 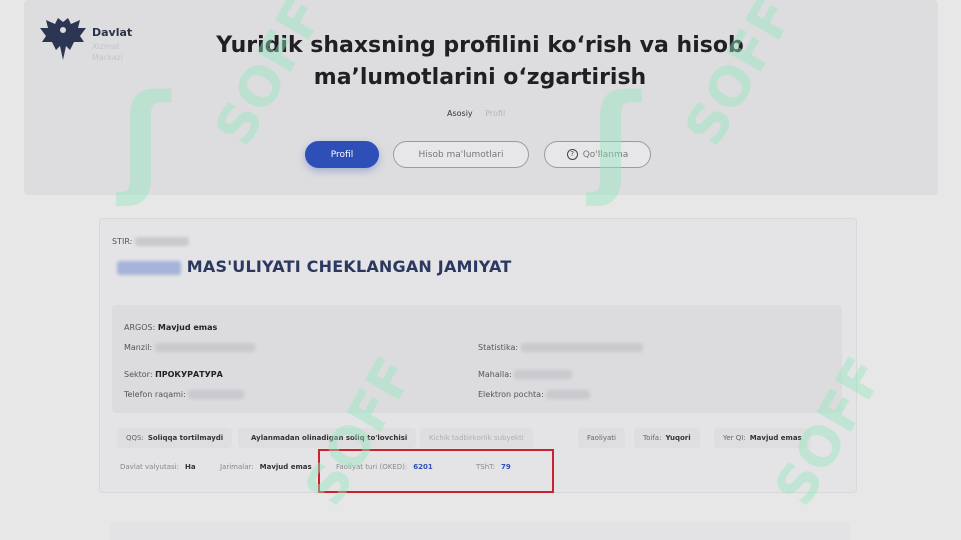 What do you see at coordinates (349, 266) in the screenshot?
I see `company-name-suffix: MAS'ULIYATI CHEKLANGAN JAMIYAT` at bounding box center [349, 266].